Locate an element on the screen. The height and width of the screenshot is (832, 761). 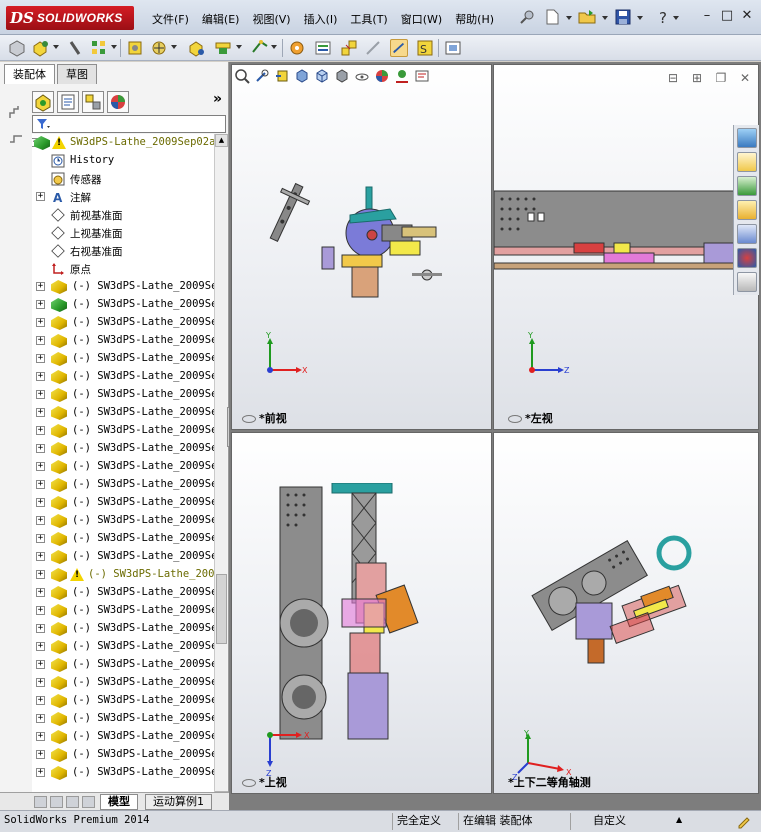
first-tab-icon is located at coordinates (40, 802).